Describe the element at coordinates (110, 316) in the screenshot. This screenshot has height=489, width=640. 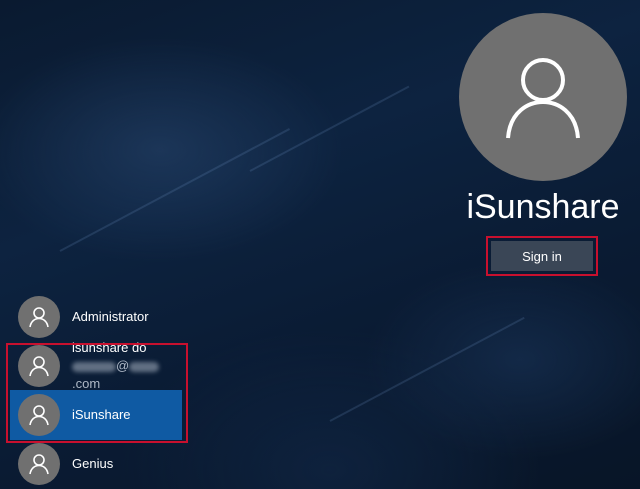
I see `user-name: Administrator` at that location.